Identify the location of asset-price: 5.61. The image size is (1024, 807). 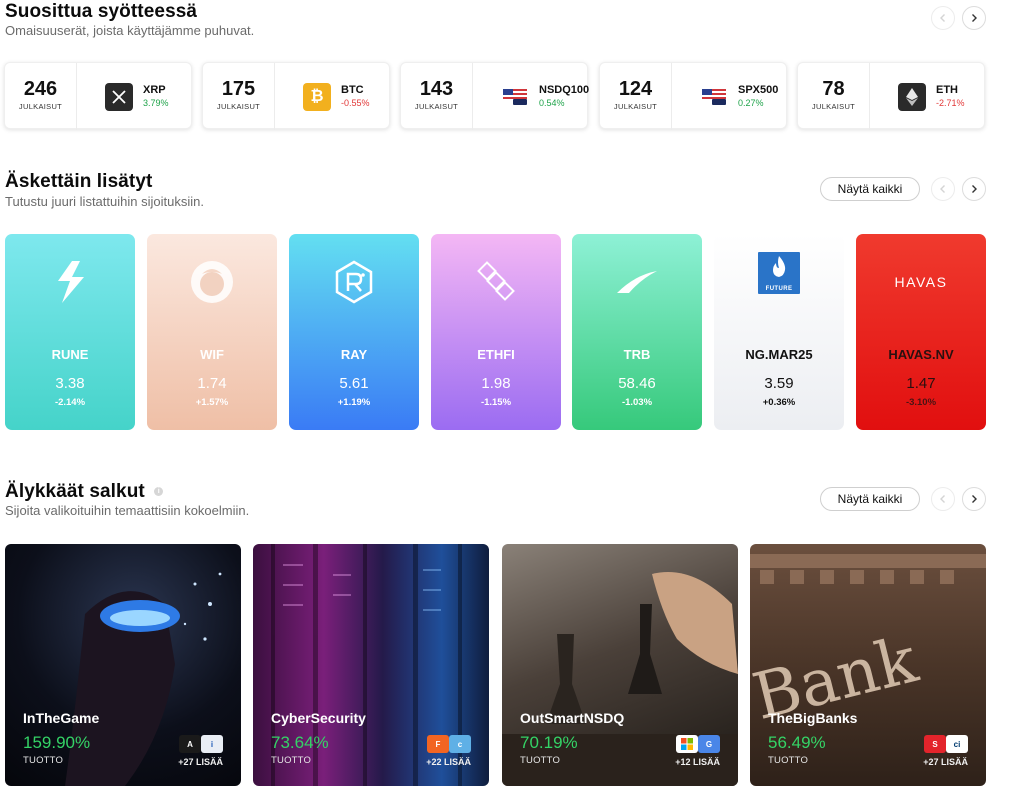
(354, 383).